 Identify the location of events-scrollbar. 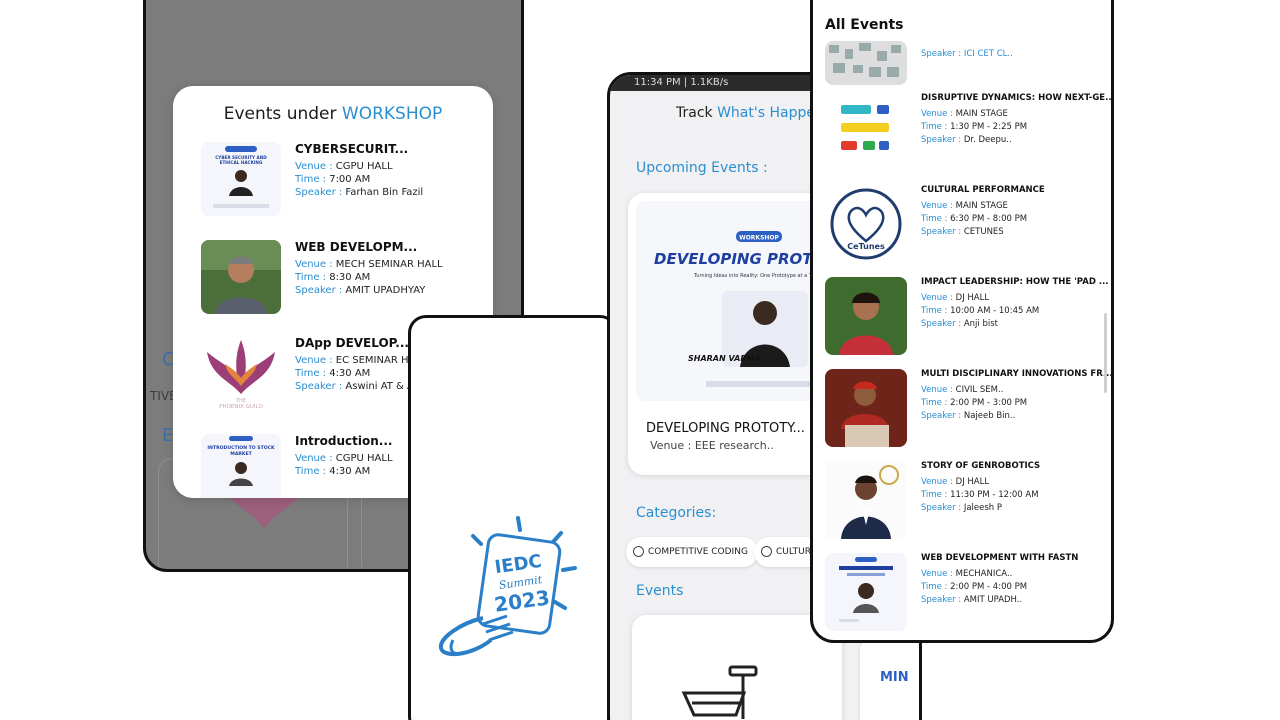
(1105, 353).